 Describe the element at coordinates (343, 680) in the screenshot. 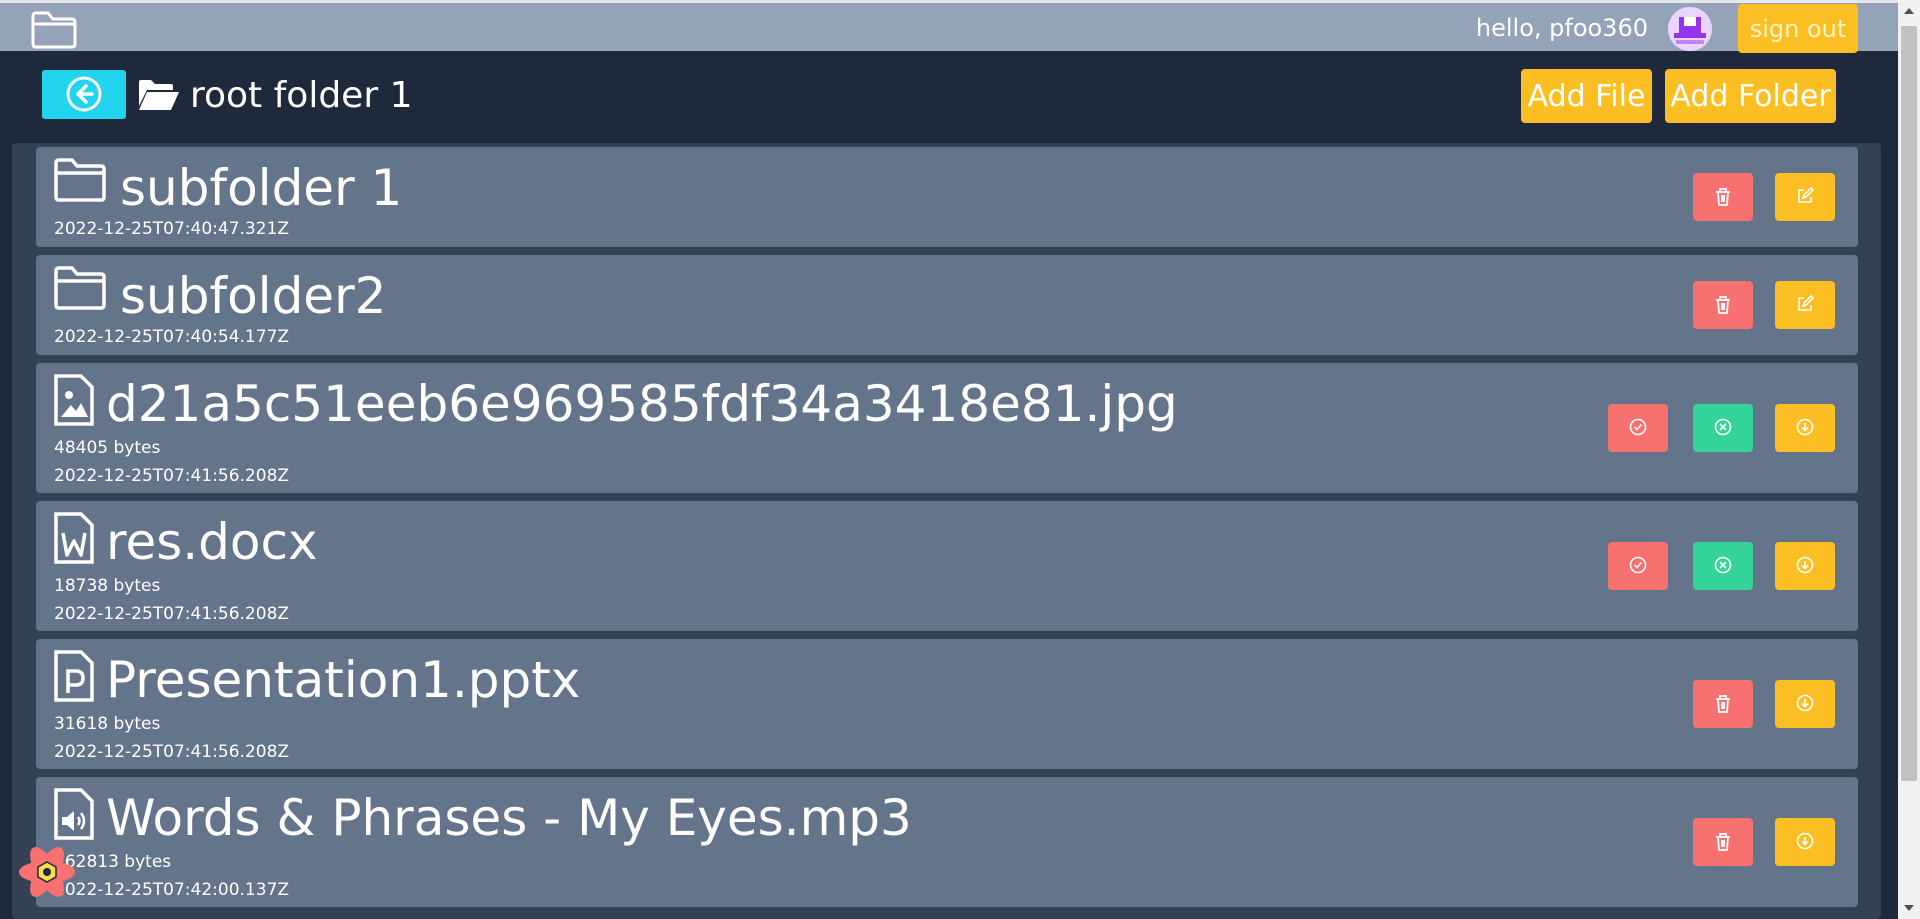

I see `item-name: Presentation1.pptx` at that location.